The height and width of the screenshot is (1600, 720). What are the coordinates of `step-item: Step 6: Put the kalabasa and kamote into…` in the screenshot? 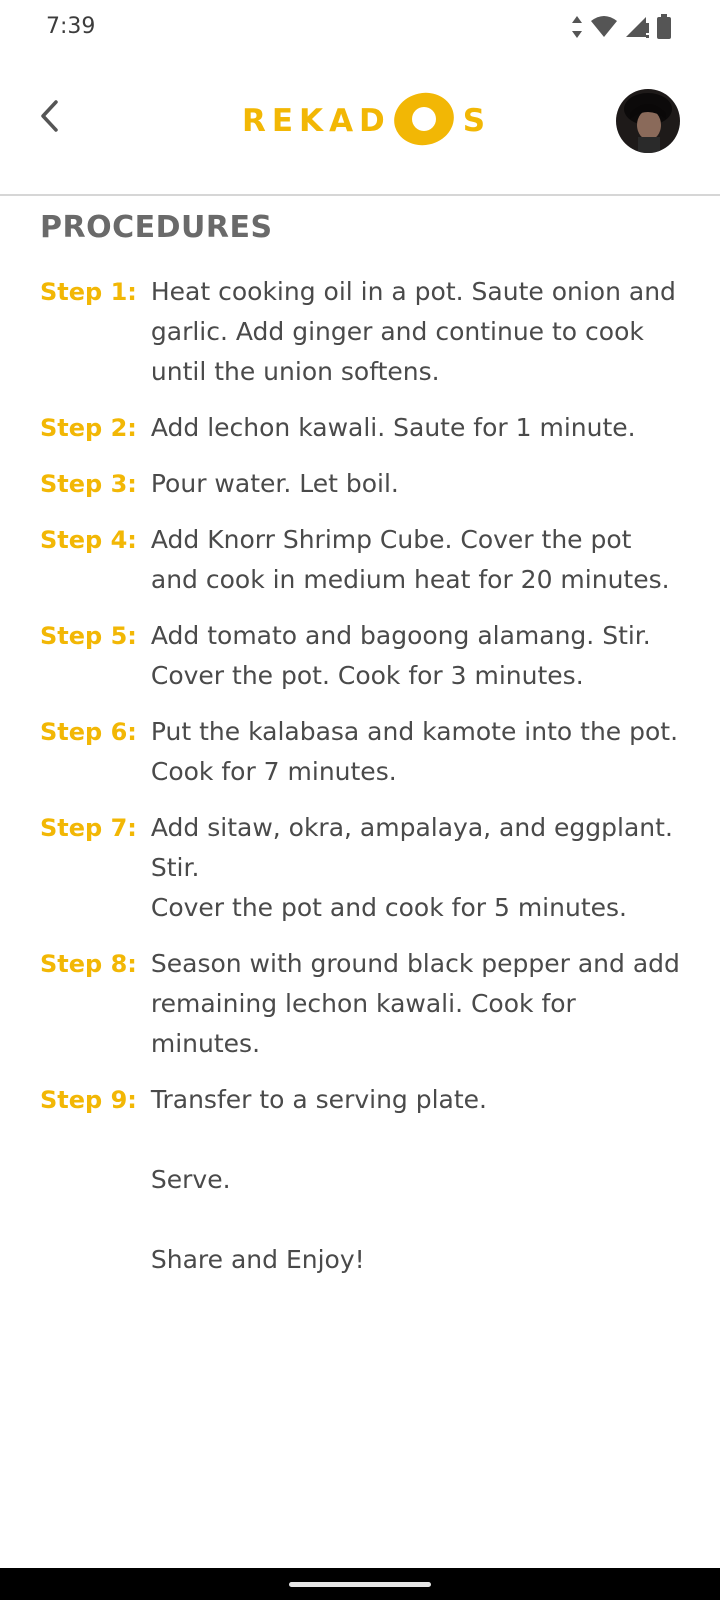 It's located at (360, 752).